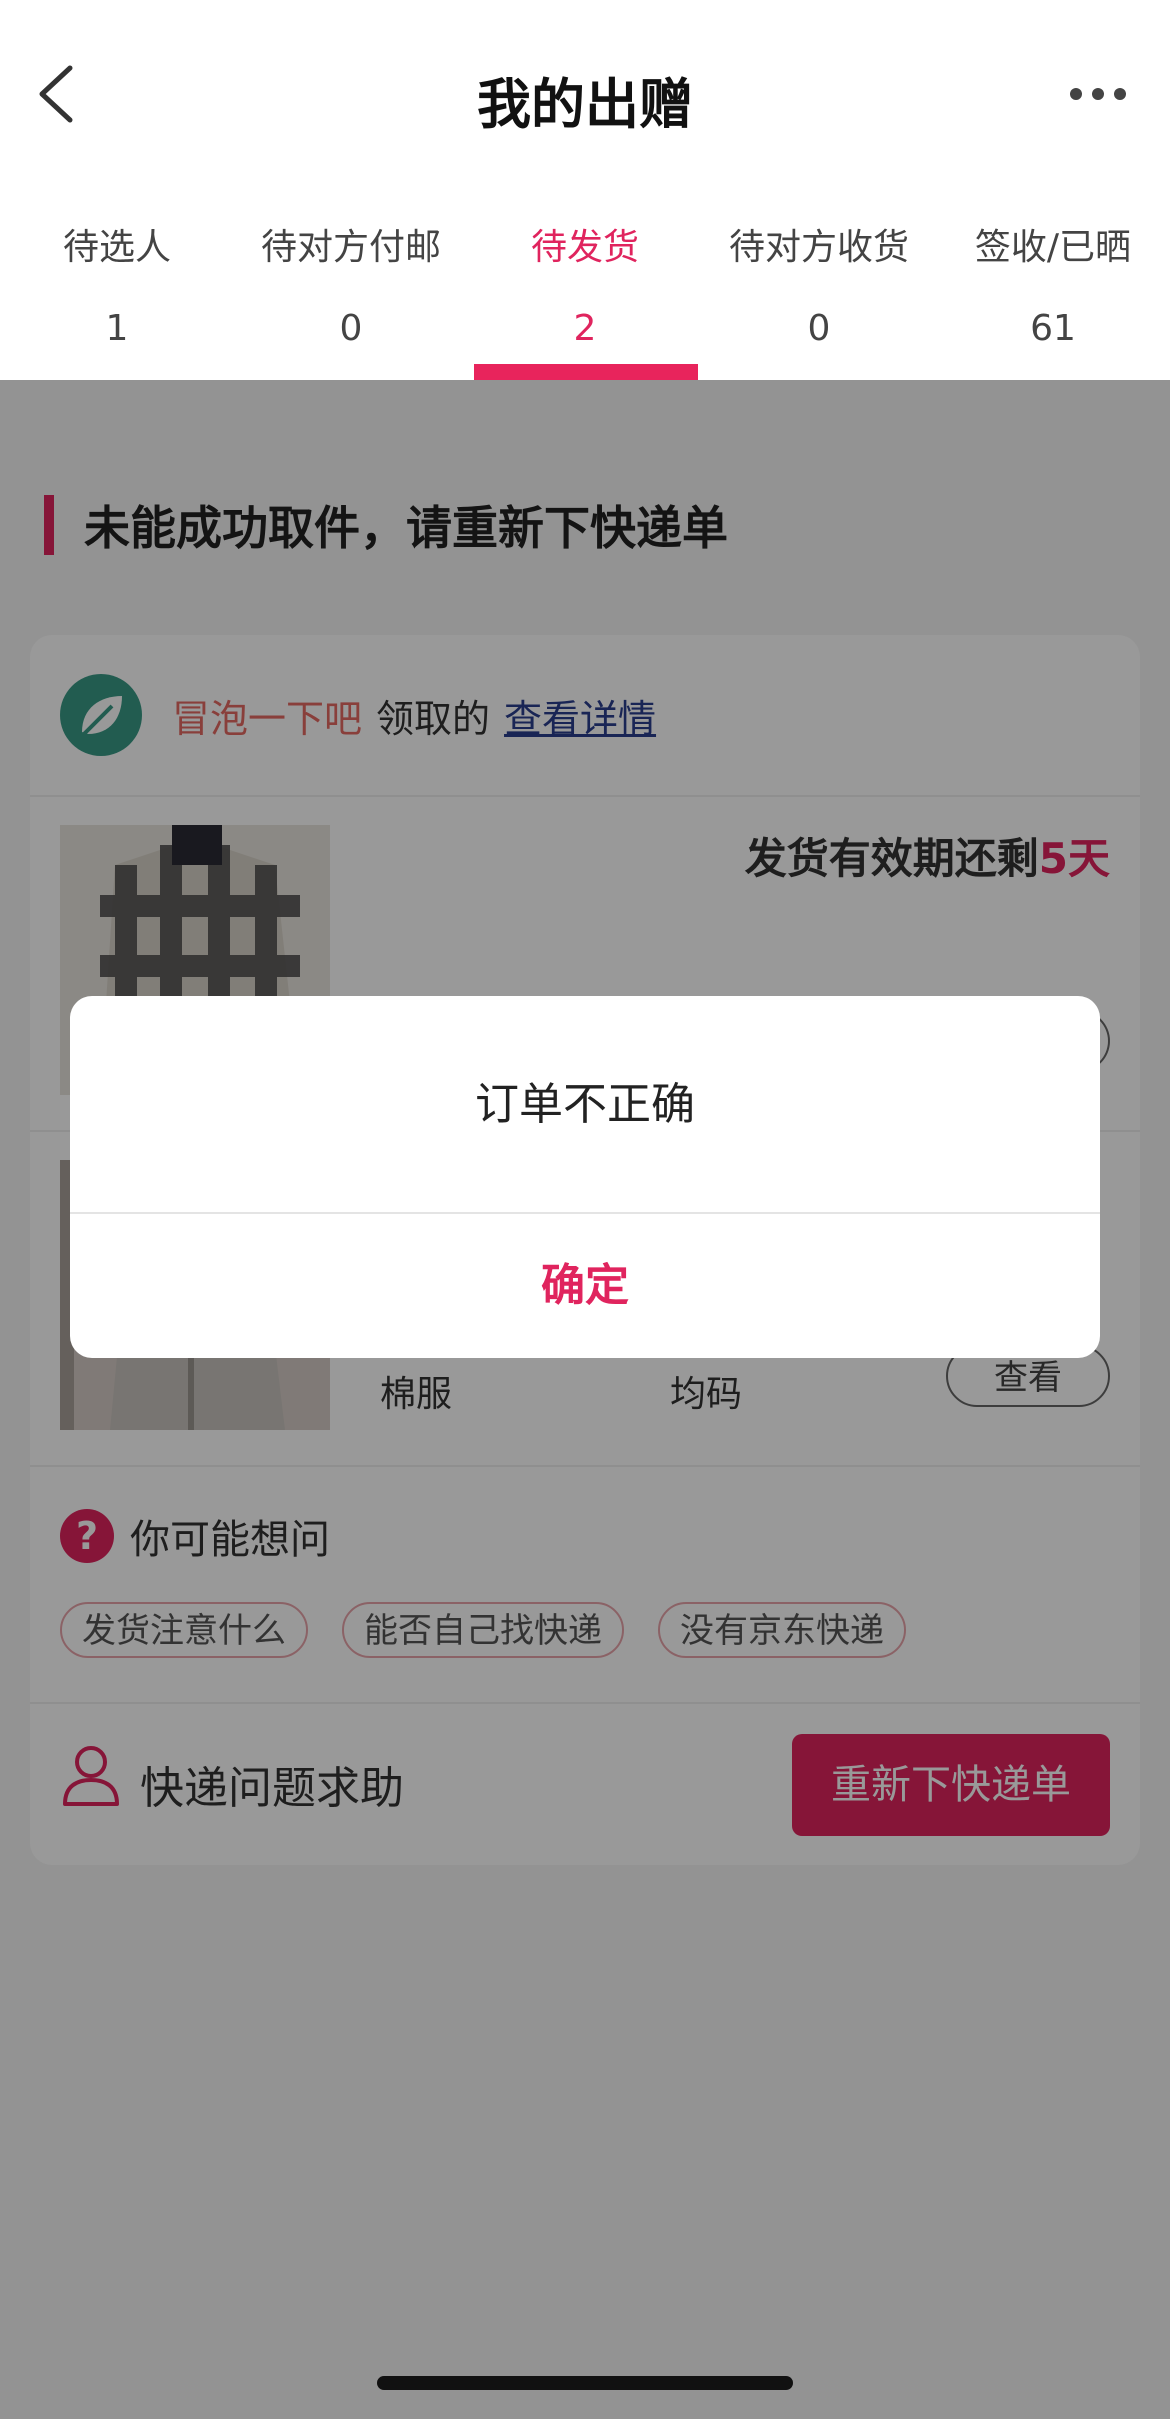  Describe the element at coordinates (585, 104) in the screenshot. I see `page-title: 我的出赠` at that location.